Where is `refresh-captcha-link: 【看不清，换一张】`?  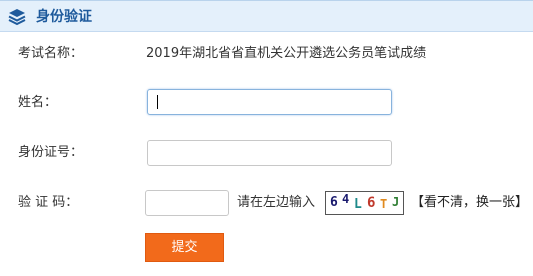
refresh-captcha-link: 【看不清，换一张】 is located at coordinates (469, 203).